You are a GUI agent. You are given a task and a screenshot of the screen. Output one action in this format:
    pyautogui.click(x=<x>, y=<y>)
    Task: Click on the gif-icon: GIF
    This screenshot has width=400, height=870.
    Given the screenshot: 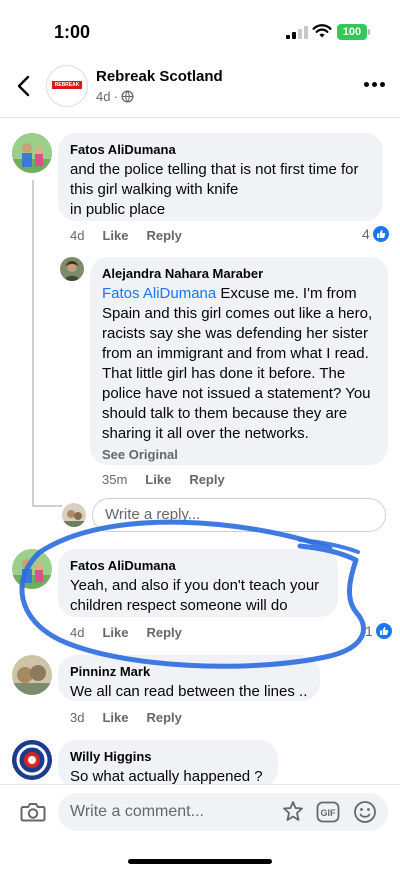 What is the action you would take?
    pyautogui.click(x=328, y=812)
    